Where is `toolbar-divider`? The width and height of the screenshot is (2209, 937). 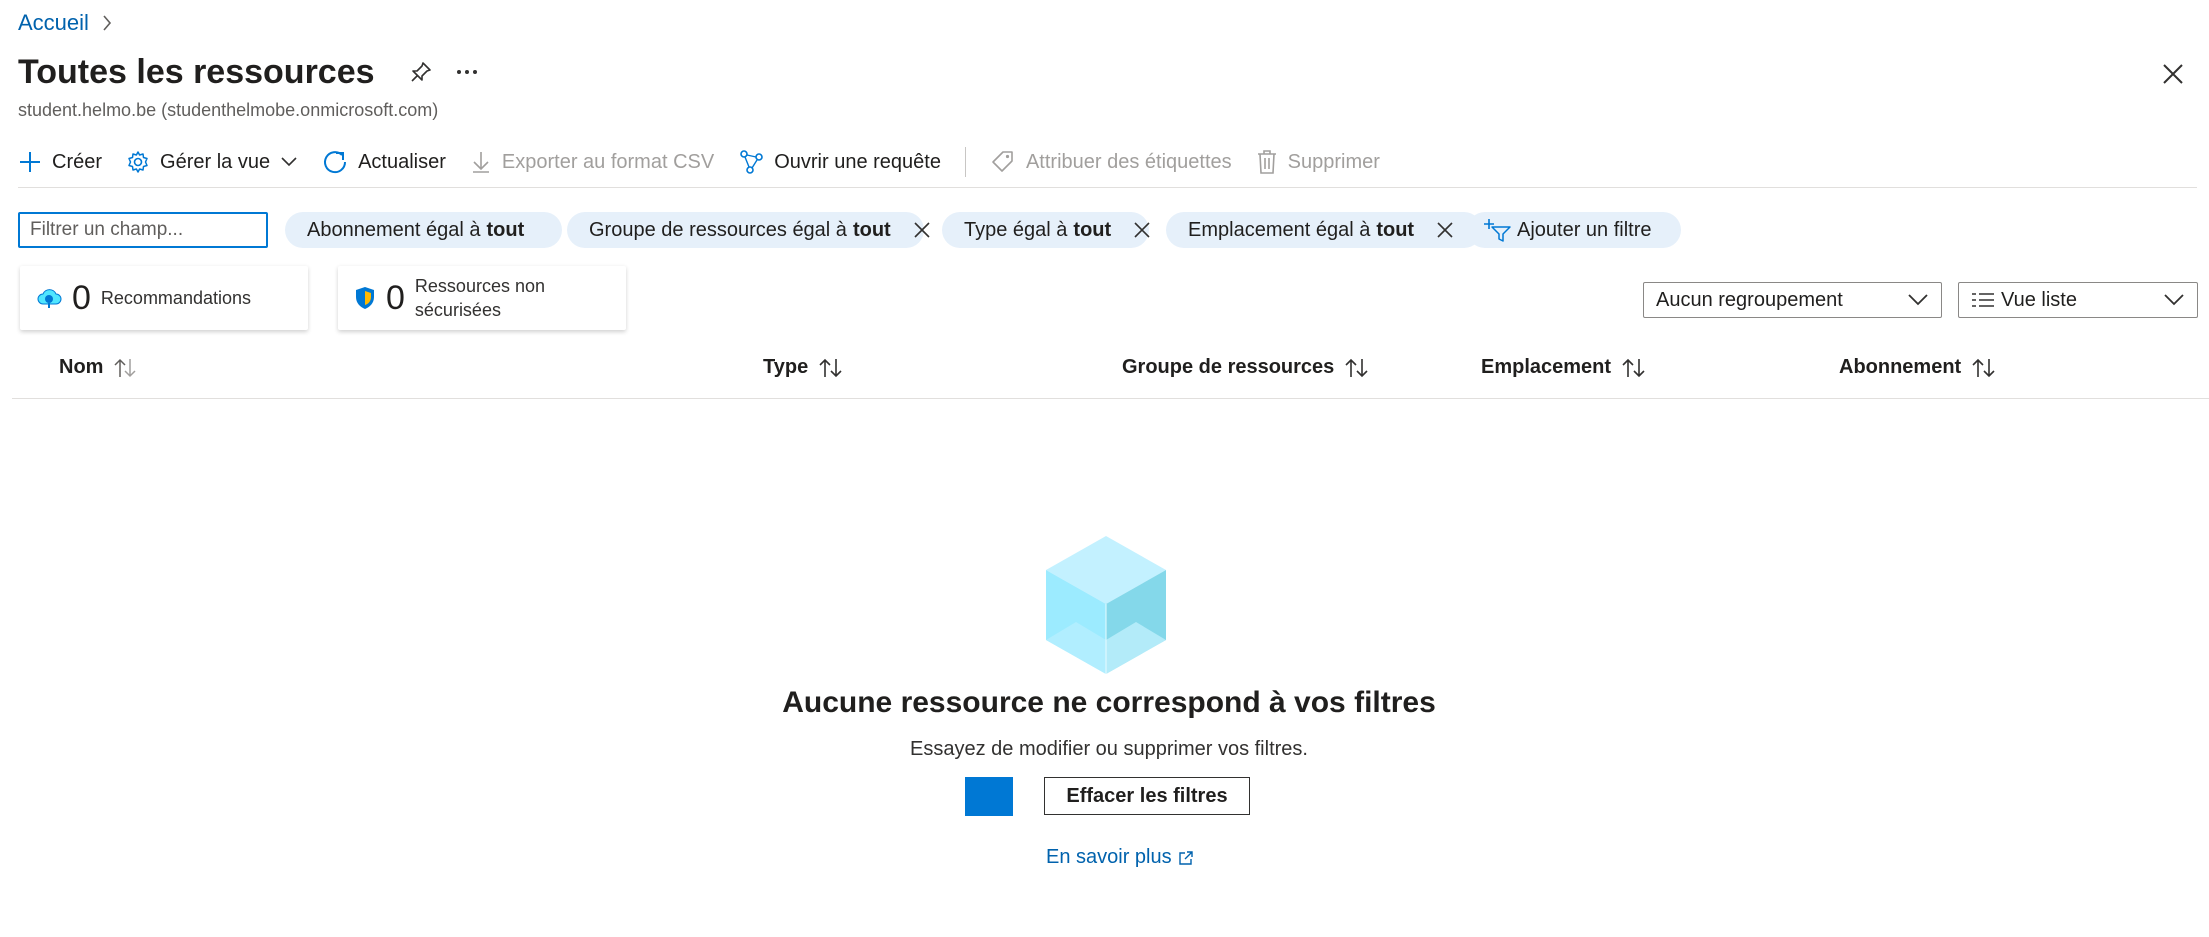
toolbar-divider is located at coordinates (965, 162).